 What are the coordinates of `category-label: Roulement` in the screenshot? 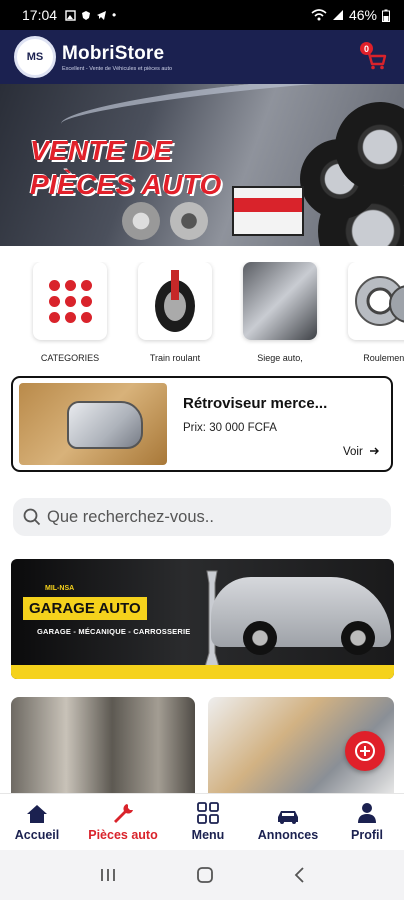 It's located at (383, 358).